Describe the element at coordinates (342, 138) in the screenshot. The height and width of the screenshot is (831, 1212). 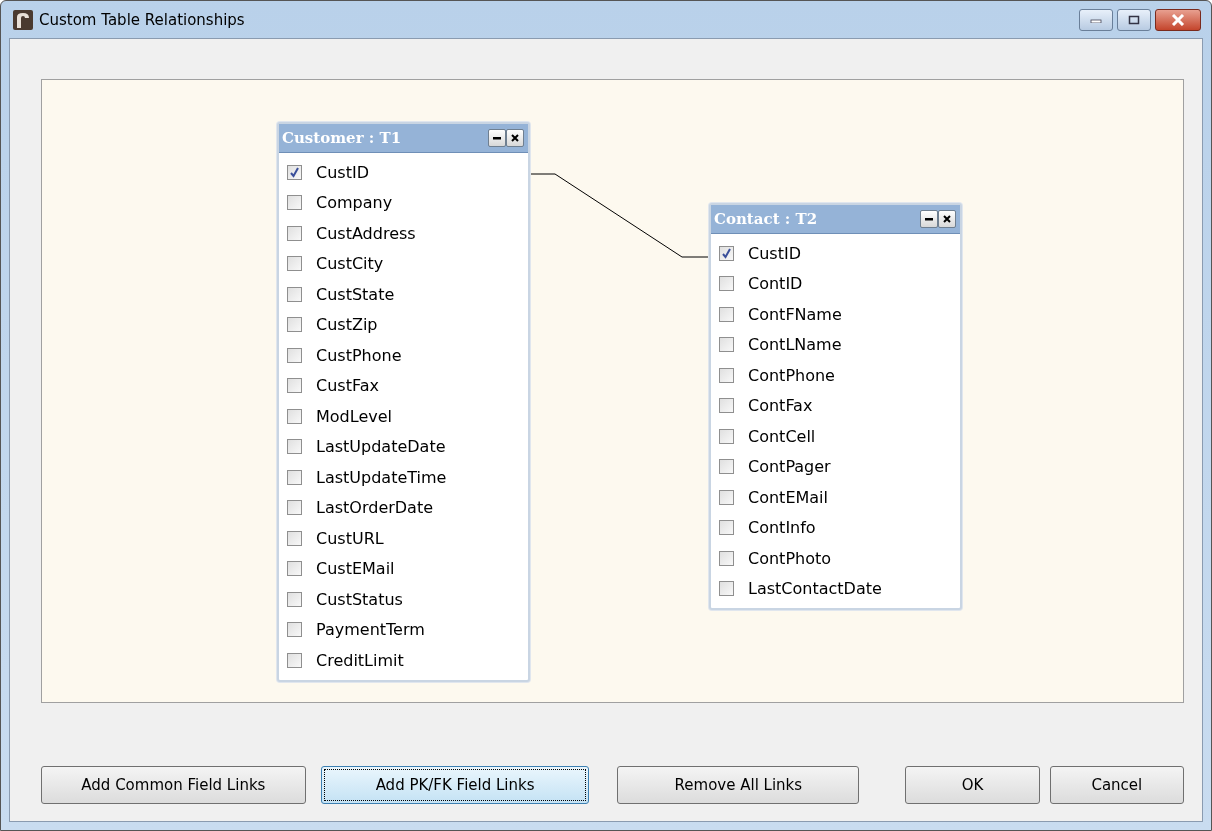
I see `table-title: Customer : T1` at that location.